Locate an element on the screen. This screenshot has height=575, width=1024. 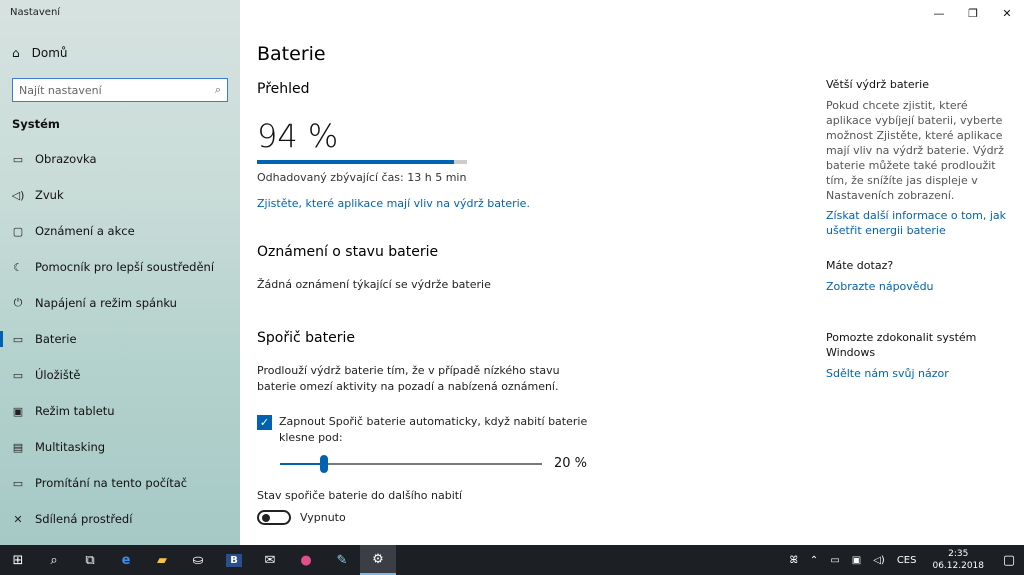
window-title: Nastavení is located at coordinates (35, 12).